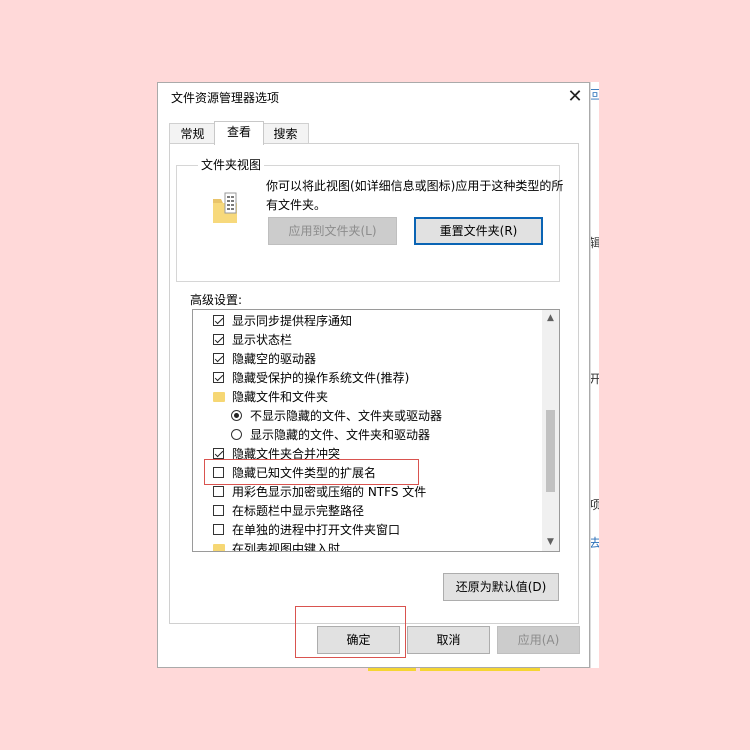  What do you see at coordinates (415, 186) in the screenshot?
I see `description-line: 你可以将此视图(如详细信息或图标)应用于这种类型的所` at bounding box center [415, 186].